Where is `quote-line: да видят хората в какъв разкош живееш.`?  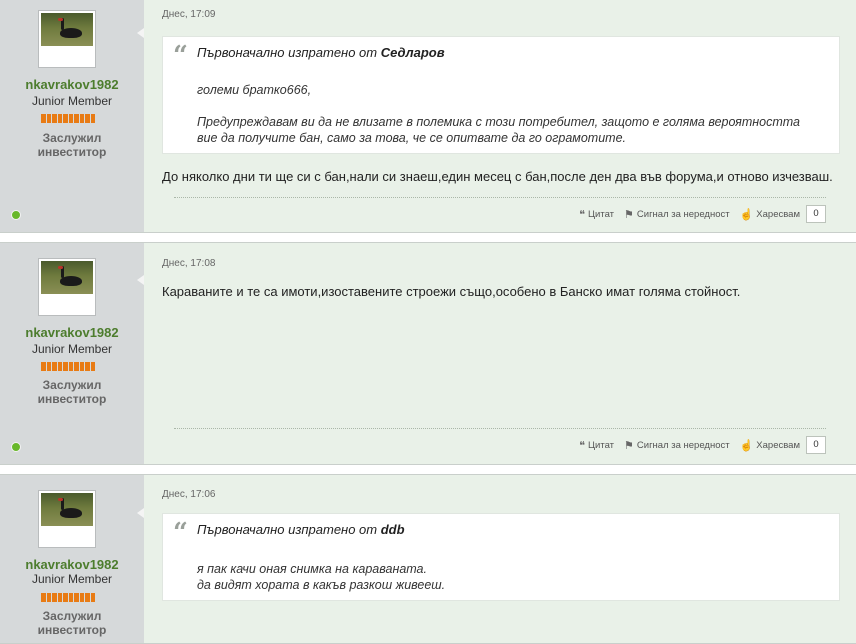
quote-line: да видят хората в какъв разкош живееш. is located at coordinates (321, 585).